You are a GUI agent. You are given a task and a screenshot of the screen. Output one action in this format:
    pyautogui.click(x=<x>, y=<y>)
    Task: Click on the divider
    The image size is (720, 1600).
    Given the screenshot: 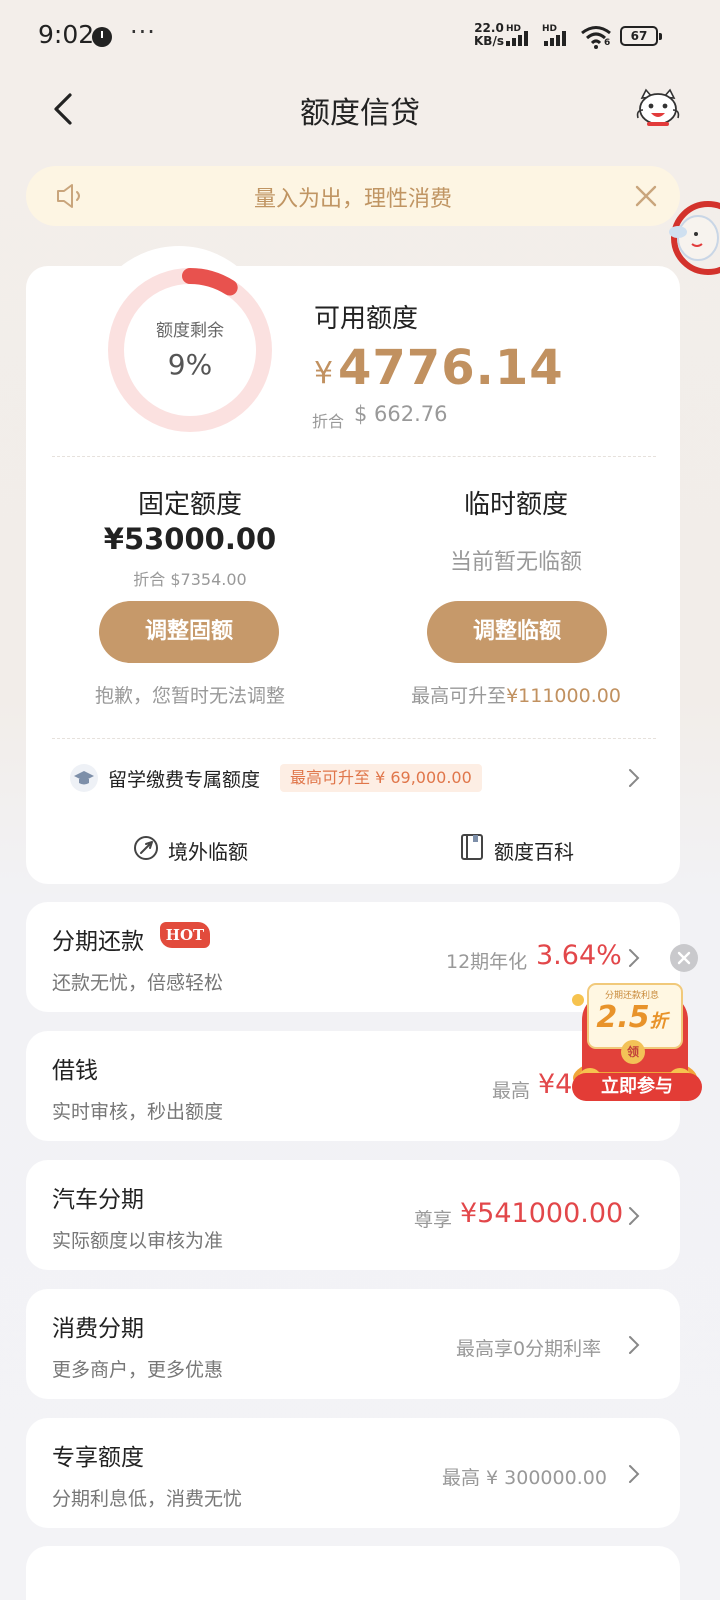 What is the action you would take?
    pyautogui.click(x=354, y=456)
    